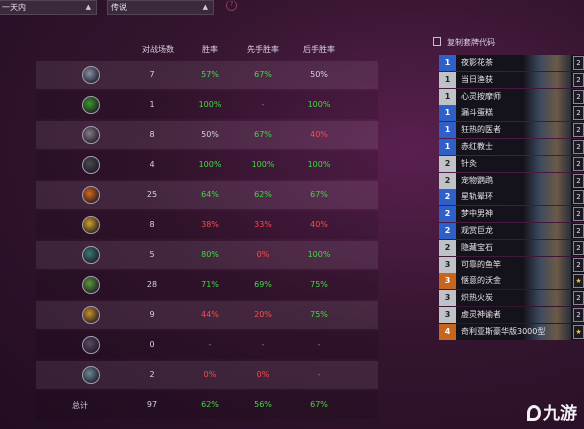  I want to click on card-name: 炽热火炭, so click(477, 298).